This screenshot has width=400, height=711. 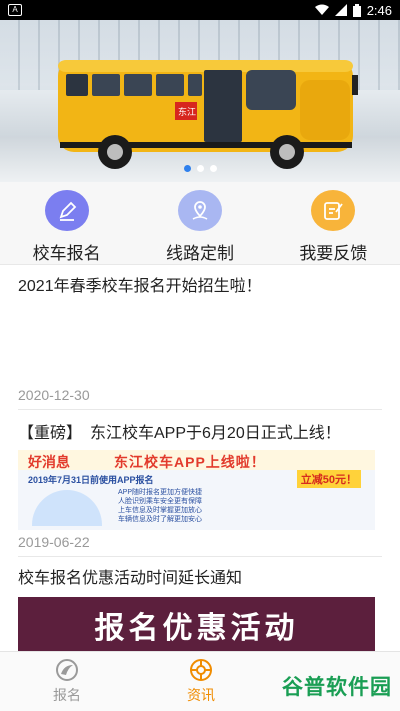 I want to click on promo-benefit: APP随时报名更加方便快捷, so click(x=160, y=492).